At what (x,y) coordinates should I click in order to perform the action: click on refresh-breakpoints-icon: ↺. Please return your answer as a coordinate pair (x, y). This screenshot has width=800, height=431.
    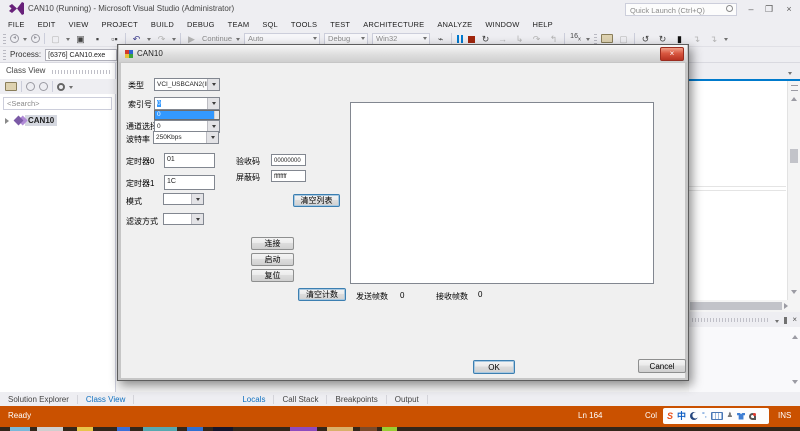
    Looking at the image, I should click on (645, 39).